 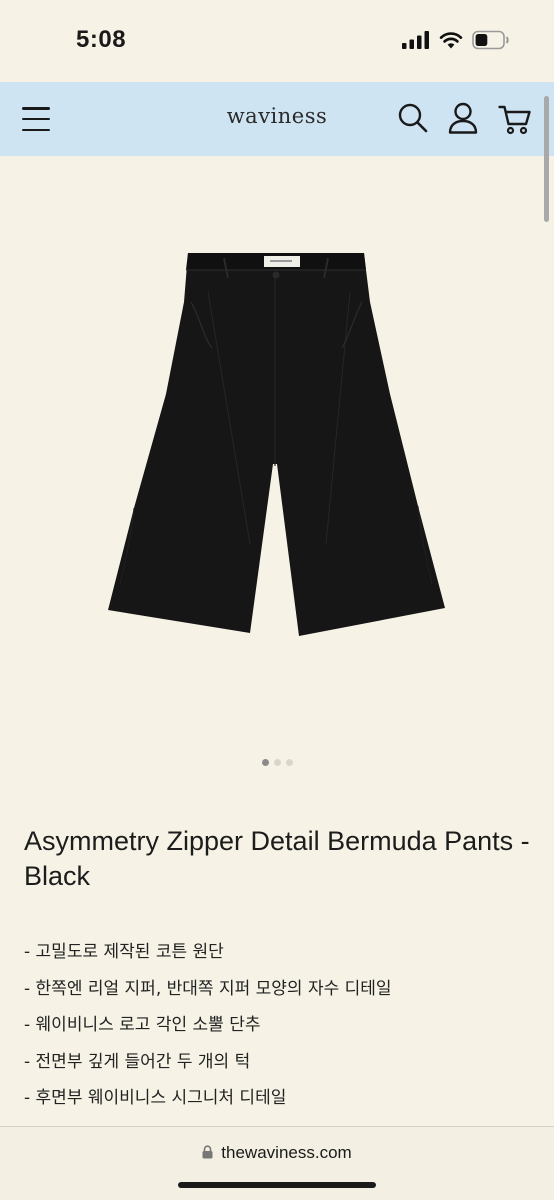 I want to click on product-detail-item: - 웨이비니스 로고 각인 소뿔 단추, so click(x=142, y=1025).